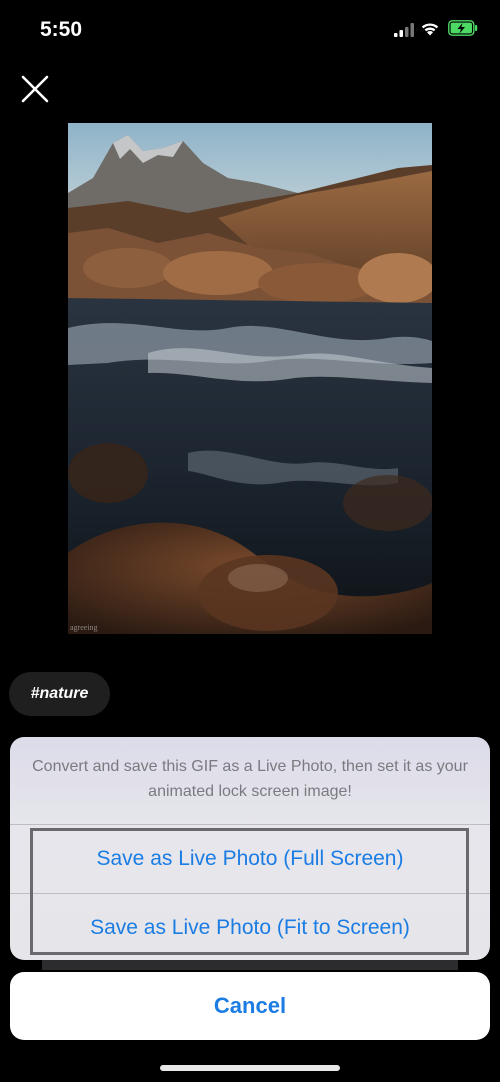 The height and width of the screenshot is (1082, 500). I want to click on home-indicator, so click(250, 1068).